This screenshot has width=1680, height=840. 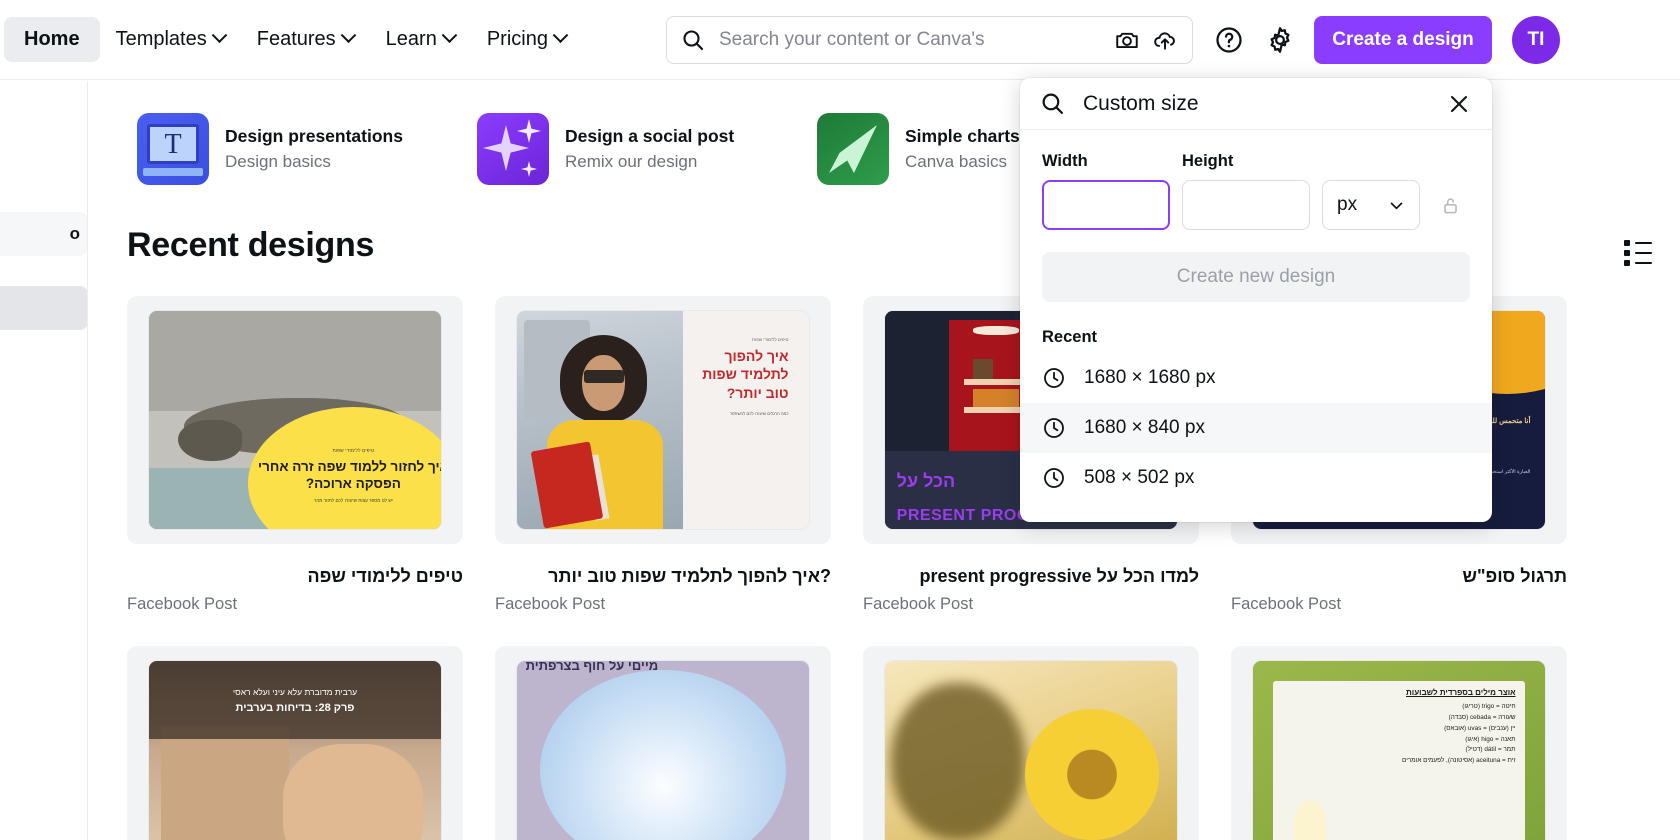 I want to click on unit-value: px, so click(x=1347, y=204).